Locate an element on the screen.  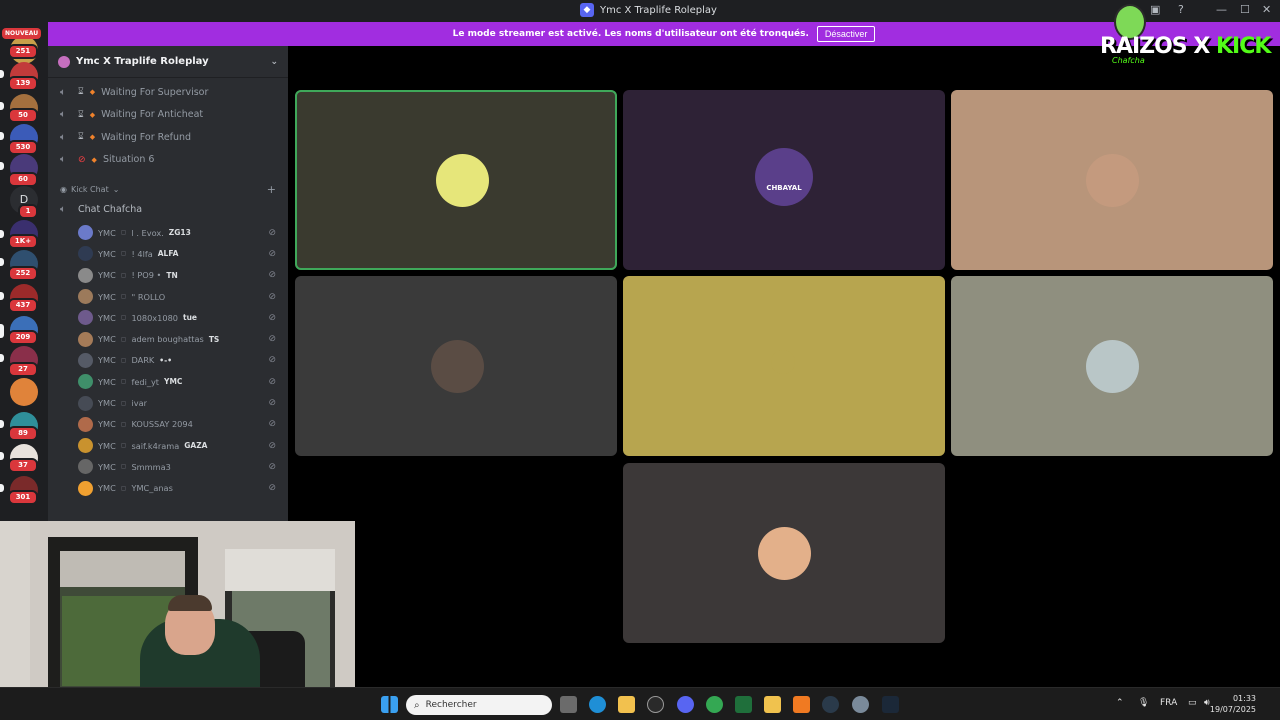
overlay-sub: Chafcha is located at coordinates (1128, 60).